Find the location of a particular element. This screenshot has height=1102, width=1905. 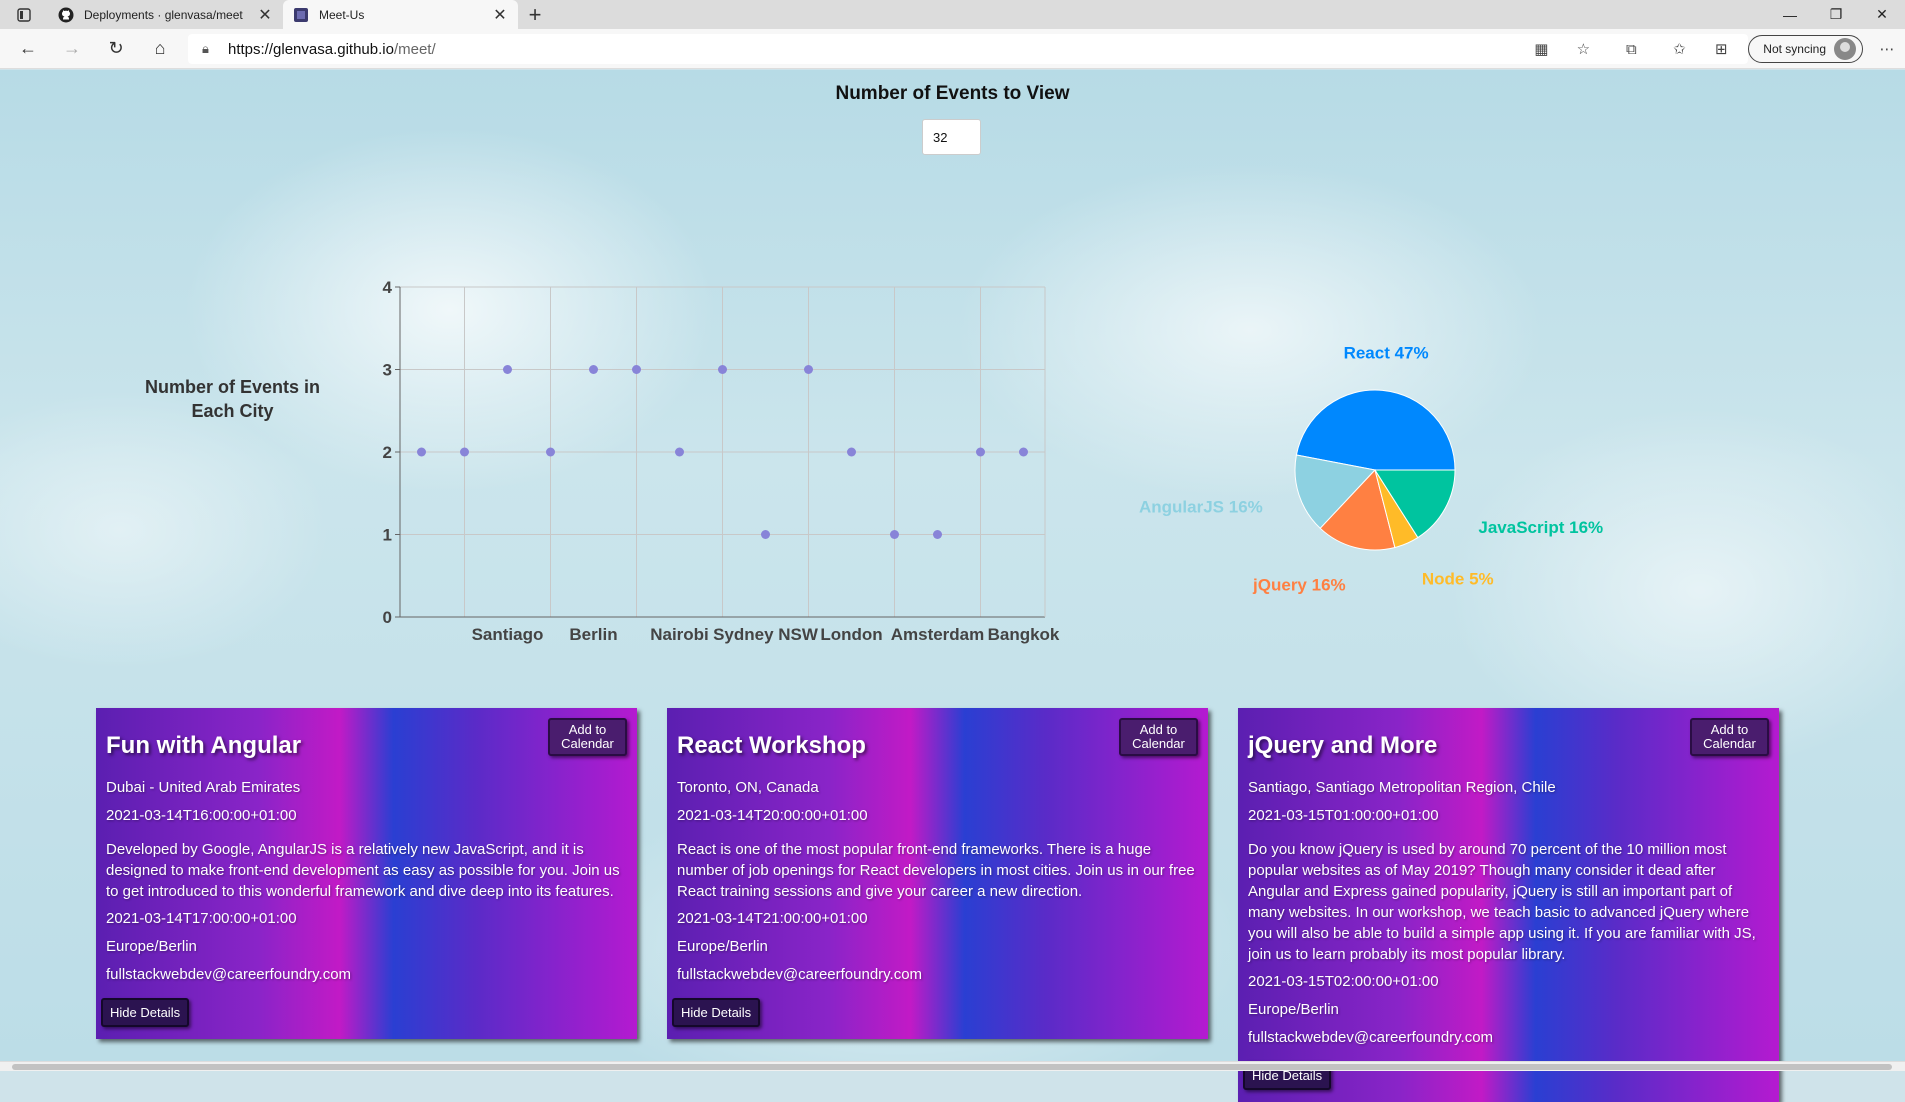

sync-label: Not syncing is located at coordinates (1794, 49).